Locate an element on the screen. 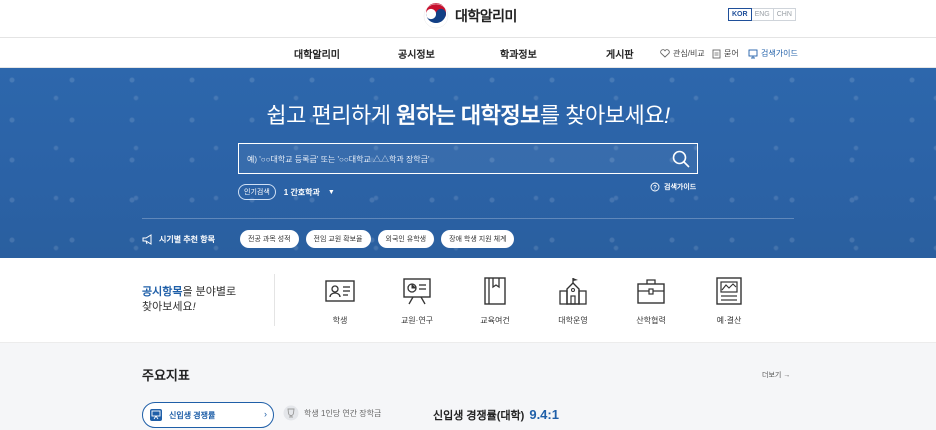 The height and width of the screenshot is (430, 936). metric-tab-label: 신입생 경쟁률 is located at coordinates (192, 415).